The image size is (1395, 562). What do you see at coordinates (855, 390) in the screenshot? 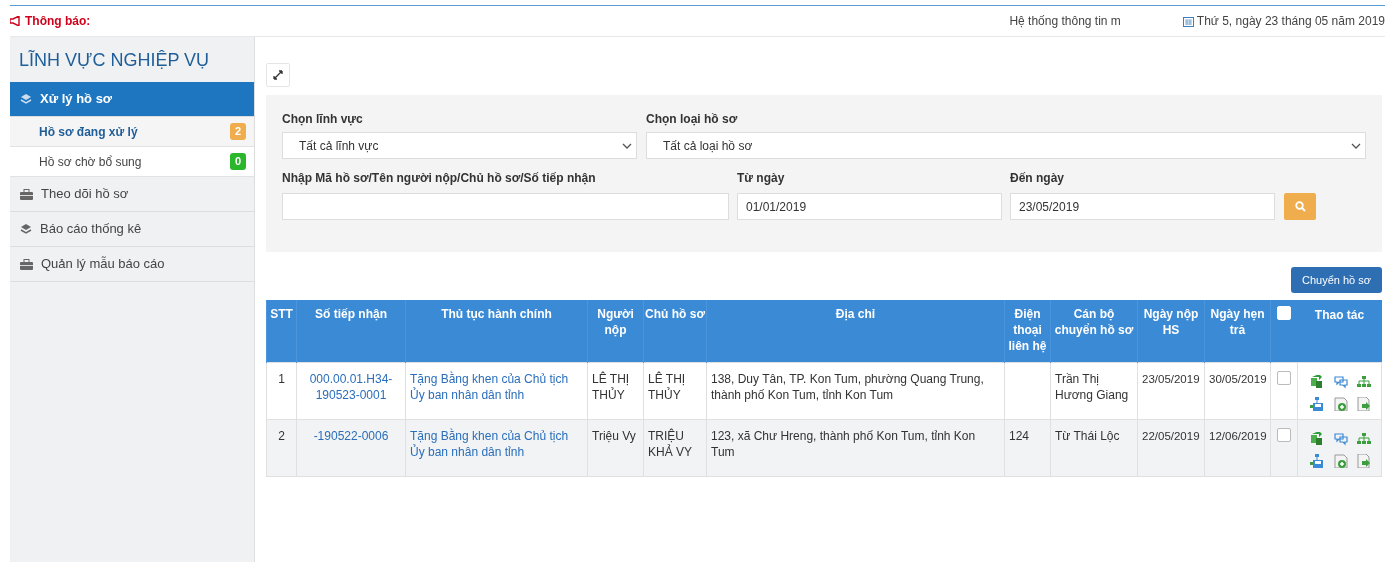
I see `table-cell: 138, Duy Tân, TP. Kon Tum, phường Quang Trung, thành phố Kon Tum, tỉnh Kon Tum` at bounding box center [855, 390].